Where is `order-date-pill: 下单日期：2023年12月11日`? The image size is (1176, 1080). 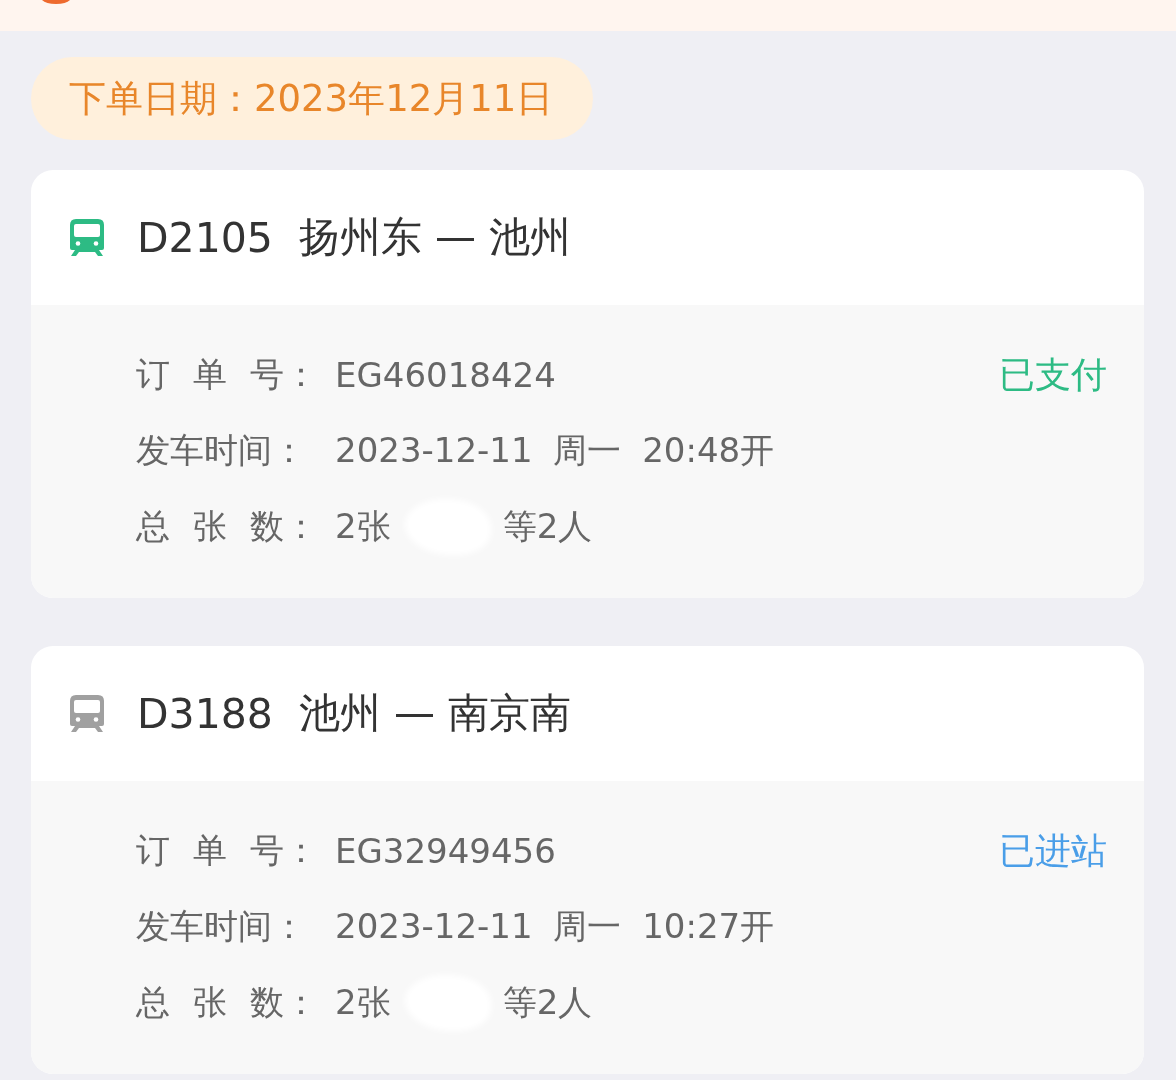 order-date-pill: 下单日期：2023年12月11日 is located at coordinates (312, 98).